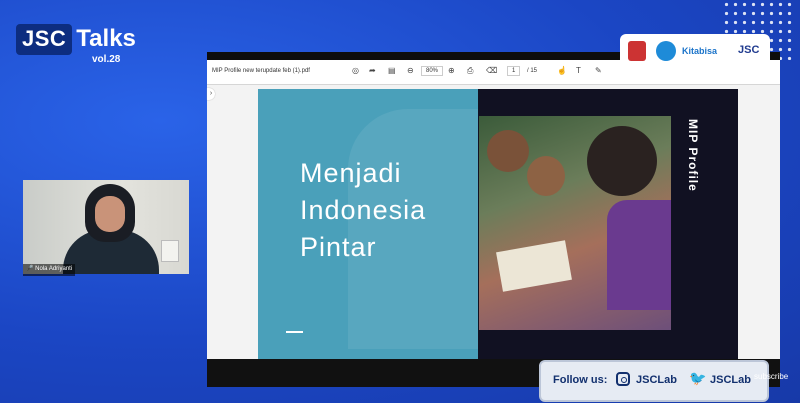 The width and height of the screenshot is (800, 403). What do you see at coordinates (698, 378) in the screenshot?
I see `twitter-icon: 🐦` at bounding box center [698, 378].